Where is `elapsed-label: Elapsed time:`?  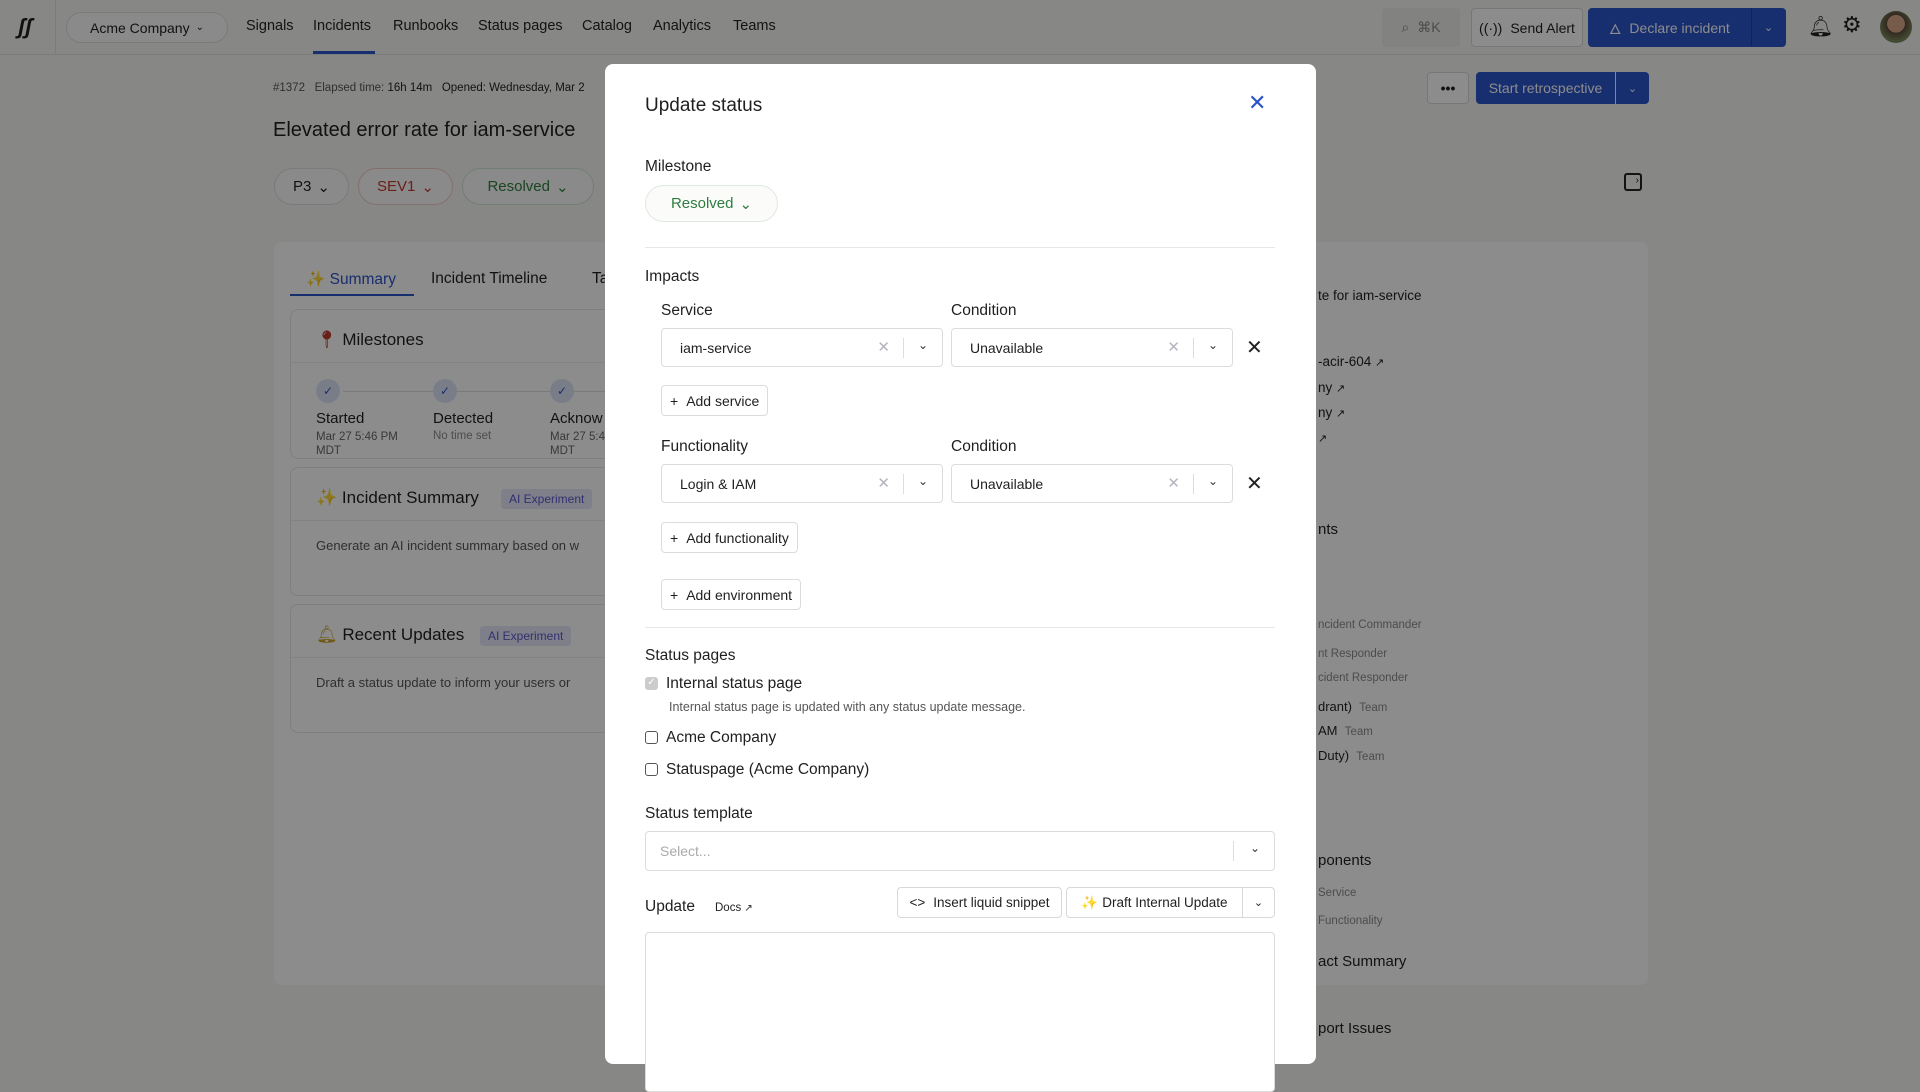
elapsed-label: Elapsed time: is located at coordinates (349, 88).